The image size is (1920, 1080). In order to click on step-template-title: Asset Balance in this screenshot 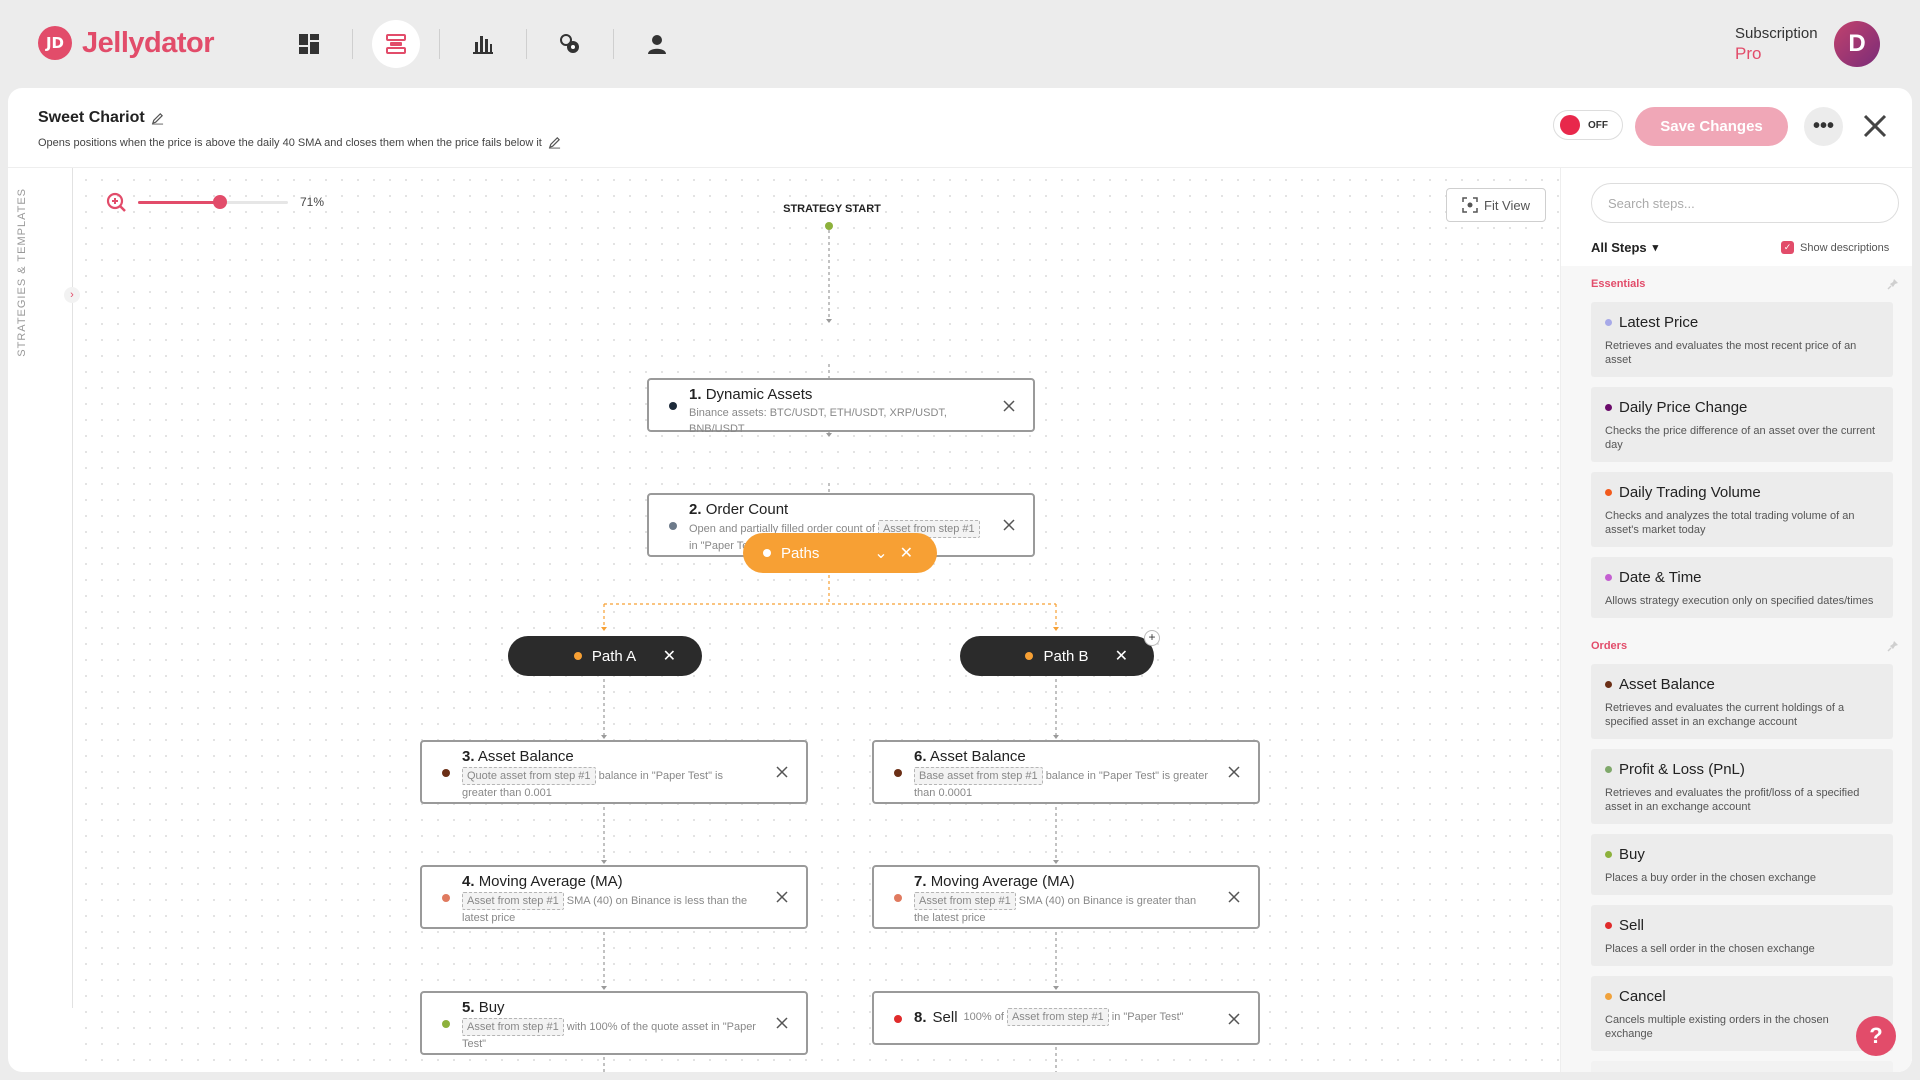, I will do `click(1742, 684)`.